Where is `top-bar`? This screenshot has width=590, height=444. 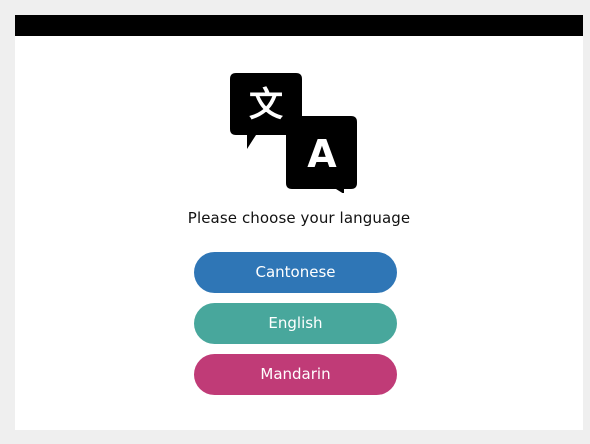
top-bar is located at coordinates (299, 25).